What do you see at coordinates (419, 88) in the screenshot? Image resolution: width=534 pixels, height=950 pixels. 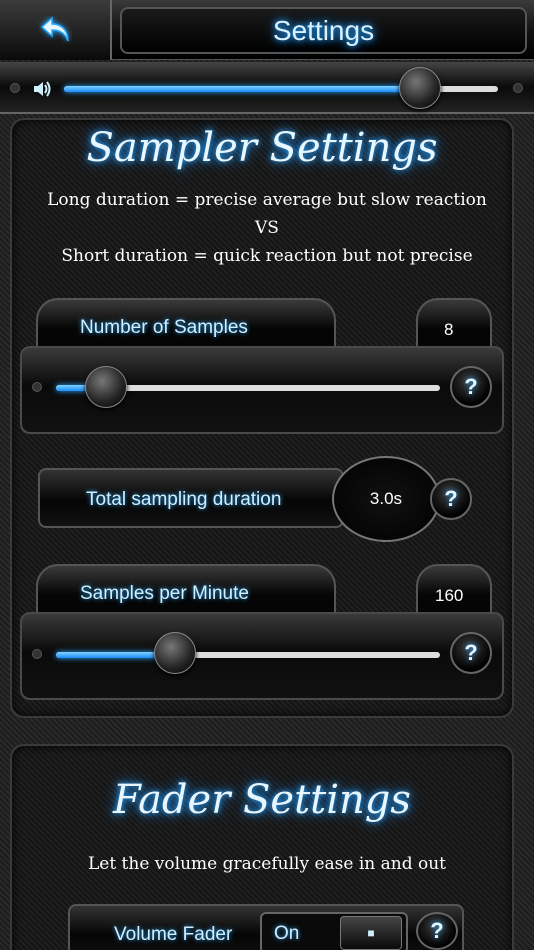 I see `volume-slider-knob` at bounding box center [419, 88].